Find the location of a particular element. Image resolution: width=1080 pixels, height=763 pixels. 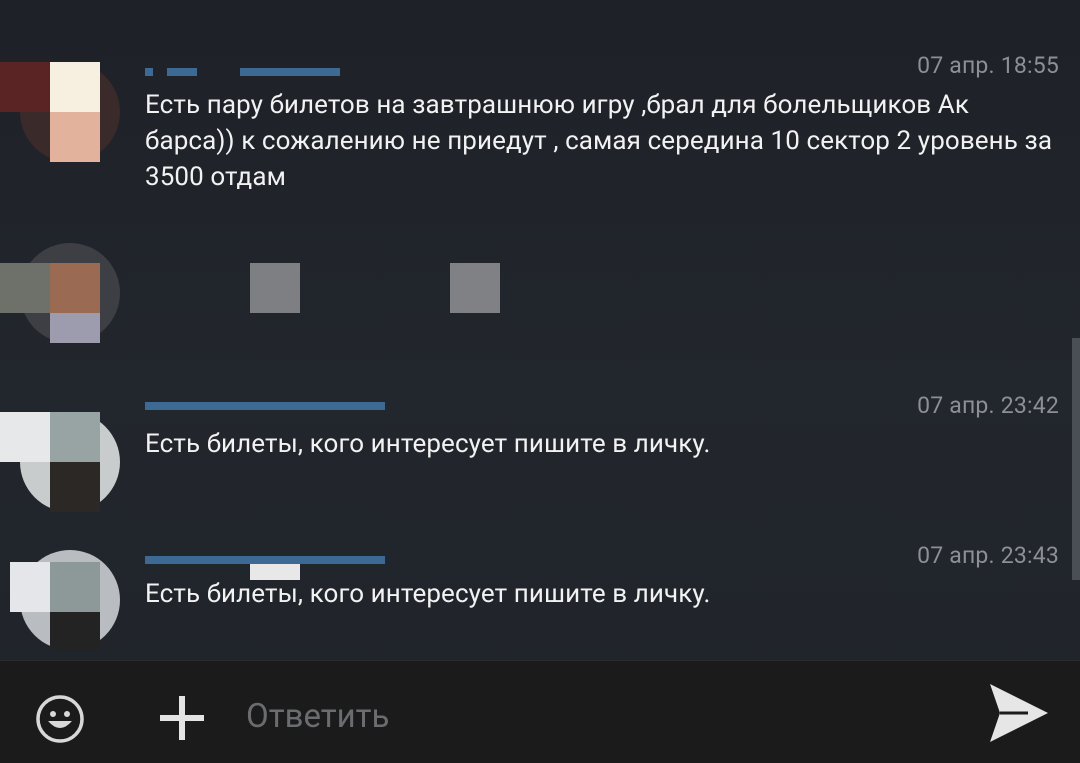

emoji-icon is located at coordinates (60, 719).